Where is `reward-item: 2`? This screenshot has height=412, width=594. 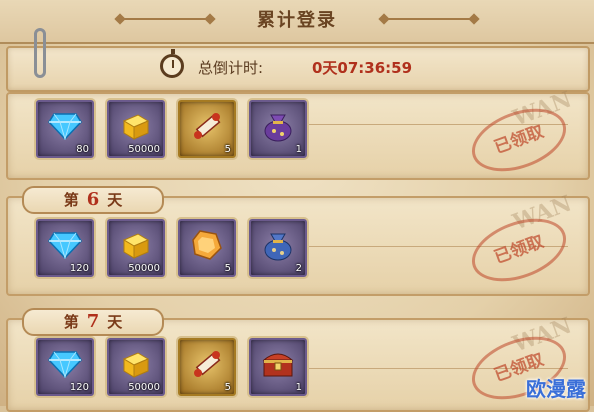 reward-item: 2 is located at coordinates (278, 248).